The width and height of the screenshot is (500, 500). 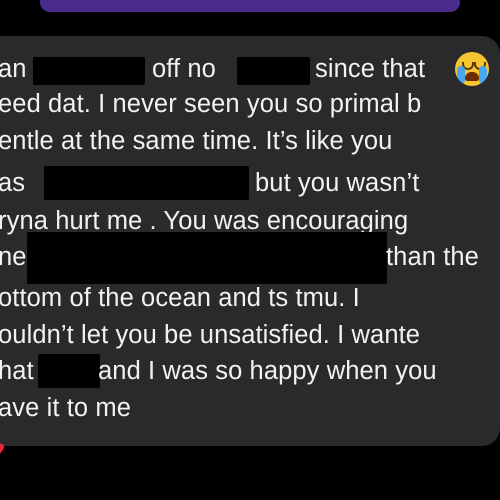 I want to click on header-bar, so click(x=250, y=6).